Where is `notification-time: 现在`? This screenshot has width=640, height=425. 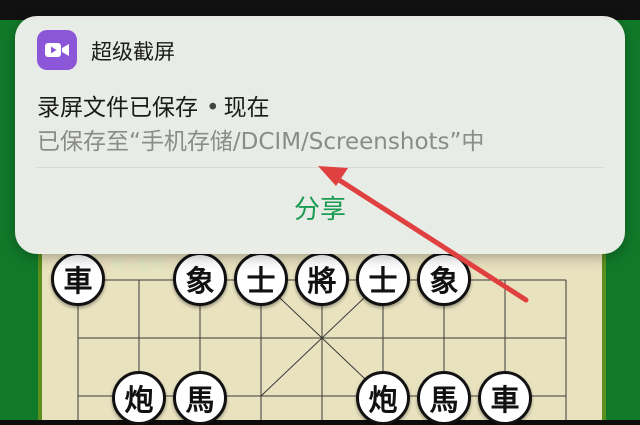
notification-time: 现在 is located at coordinates (246, 108).